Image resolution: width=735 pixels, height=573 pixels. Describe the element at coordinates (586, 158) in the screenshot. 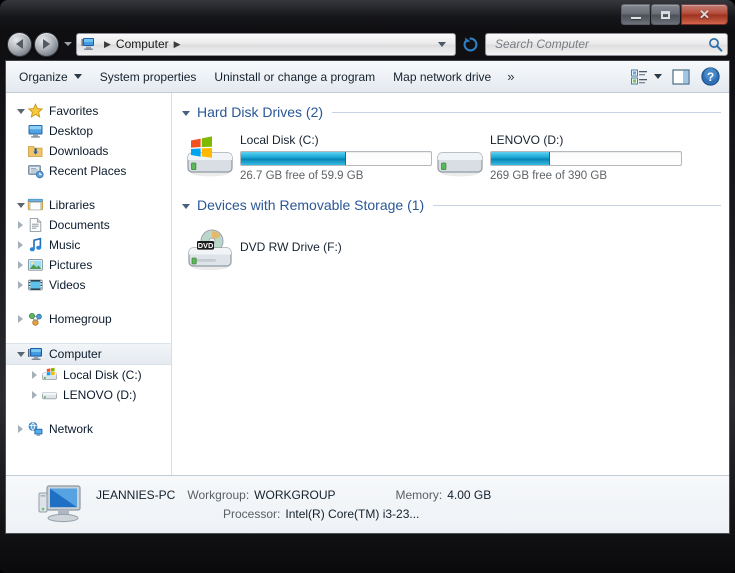

I see `capacity-bar` at that location.